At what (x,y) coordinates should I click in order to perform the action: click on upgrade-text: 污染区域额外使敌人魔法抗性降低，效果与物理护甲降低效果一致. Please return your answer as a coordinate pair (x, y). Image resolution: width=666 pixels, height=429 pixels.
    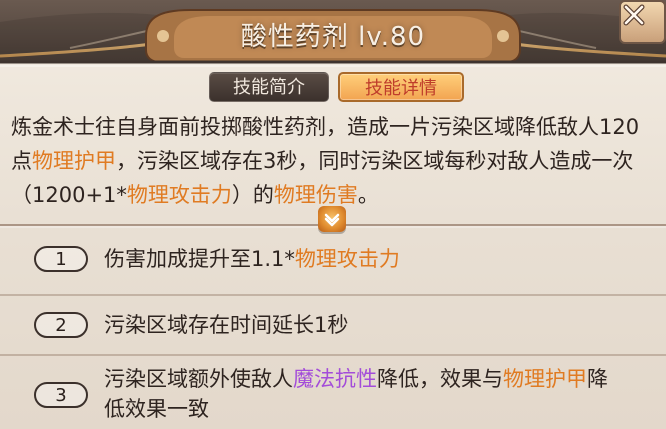
    Looking at the image, I should click on (364, 394).